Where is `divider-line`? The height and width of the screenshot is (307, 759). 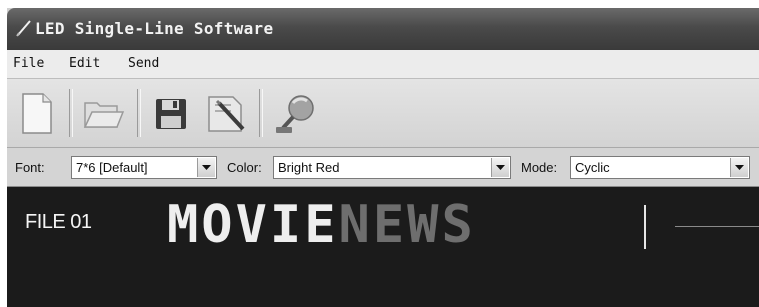
divider-line is located at coordinates (717, 226).